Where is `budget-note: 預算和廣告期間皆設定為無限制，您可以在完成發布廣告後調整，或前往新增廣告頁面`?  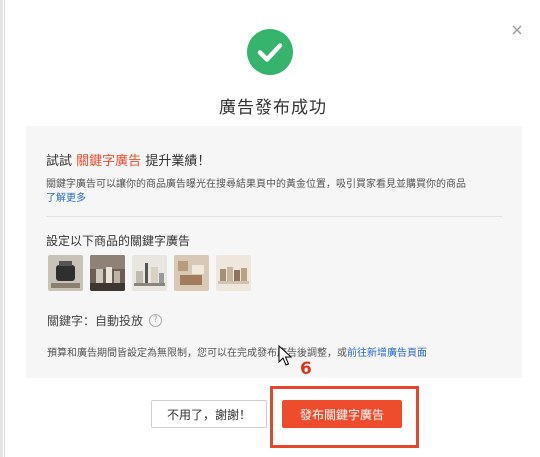 budget-note: 預算和廣告期間皆設定為無限制，您可以在完成發布廣告後調整，或前往新增廣告頁面 is located at coordinates (237, 351).